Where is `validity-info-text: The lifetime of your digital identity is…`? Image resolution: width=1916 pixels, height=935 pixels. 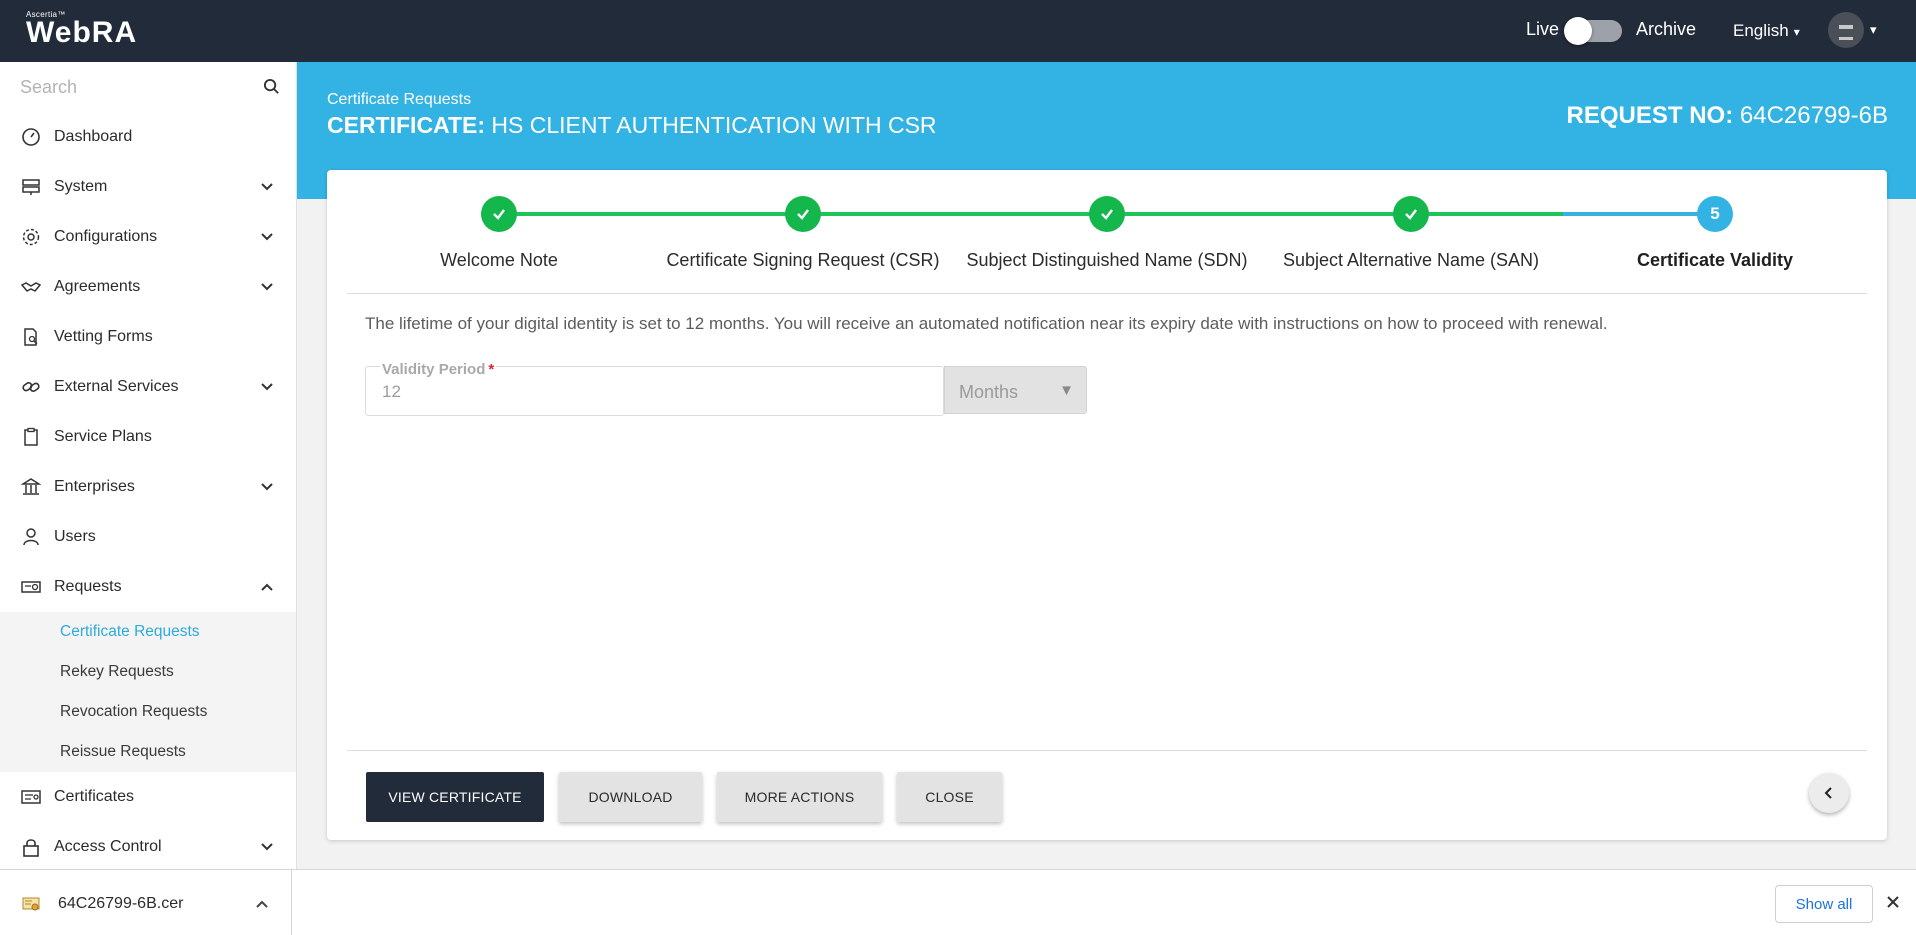
validity-info-text: The lifetime of your digital identity is… is located at coordinates (986, 323).